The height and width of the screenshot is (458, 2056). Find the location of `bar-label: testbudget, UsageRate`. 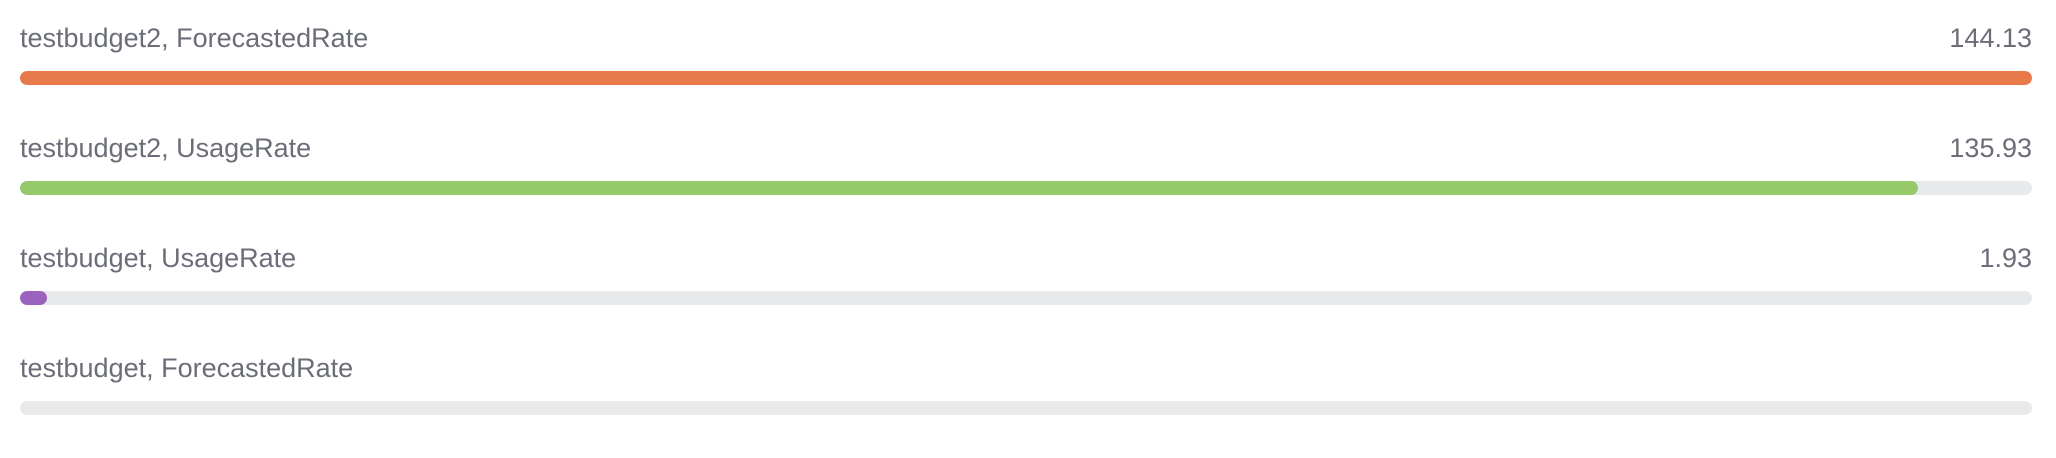

bar-label: testbudget, UsageRate is located at coordinates (158, 258).